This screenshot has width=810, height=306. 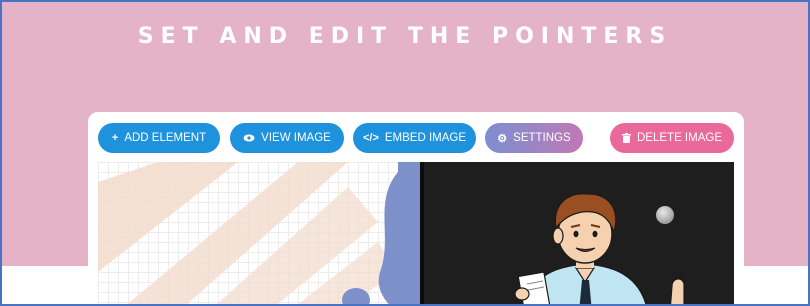 I want to click on pointer-marker, so click(x=665, y=215).